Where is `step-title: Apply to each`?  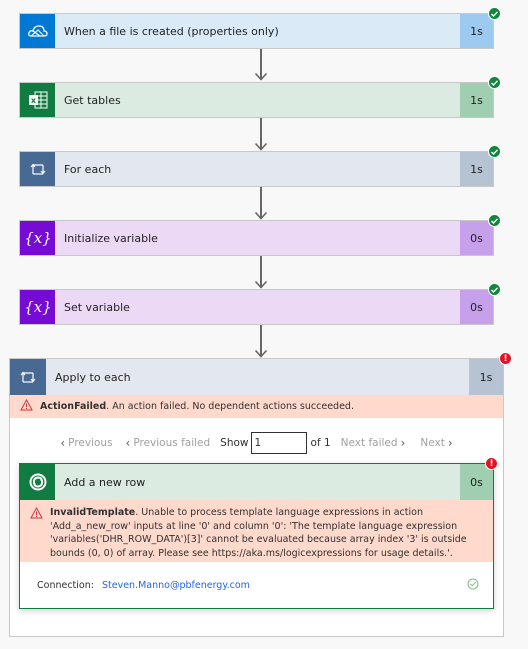 step-title: Apply to each is located at coordinates (257, 377).